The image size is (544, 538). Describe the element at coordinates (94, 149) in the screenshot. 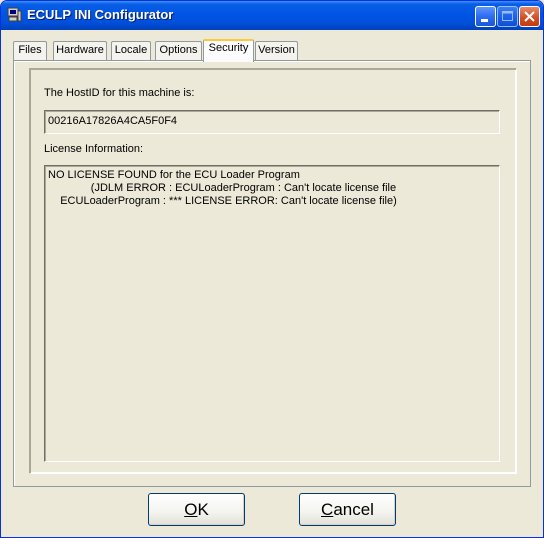

I see `license-info-label: License Information:` at that location.